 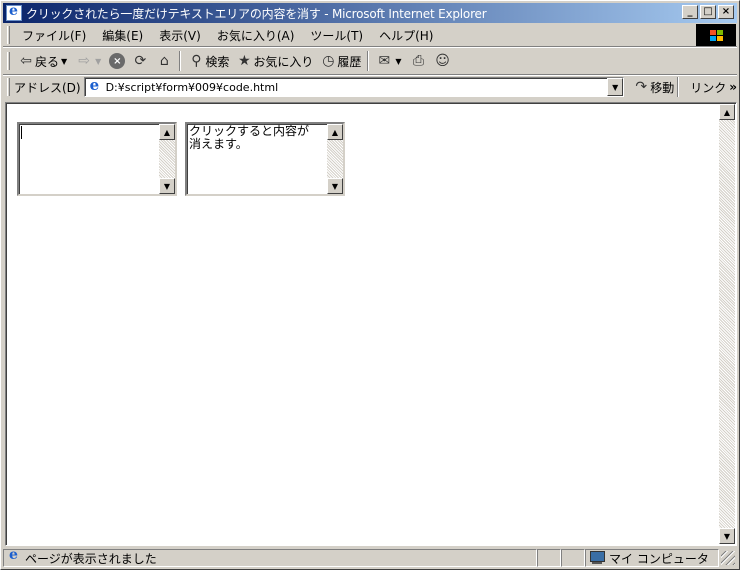 I want to click on mail-dropdown-icon: ▼, so click(x=398, y=61).